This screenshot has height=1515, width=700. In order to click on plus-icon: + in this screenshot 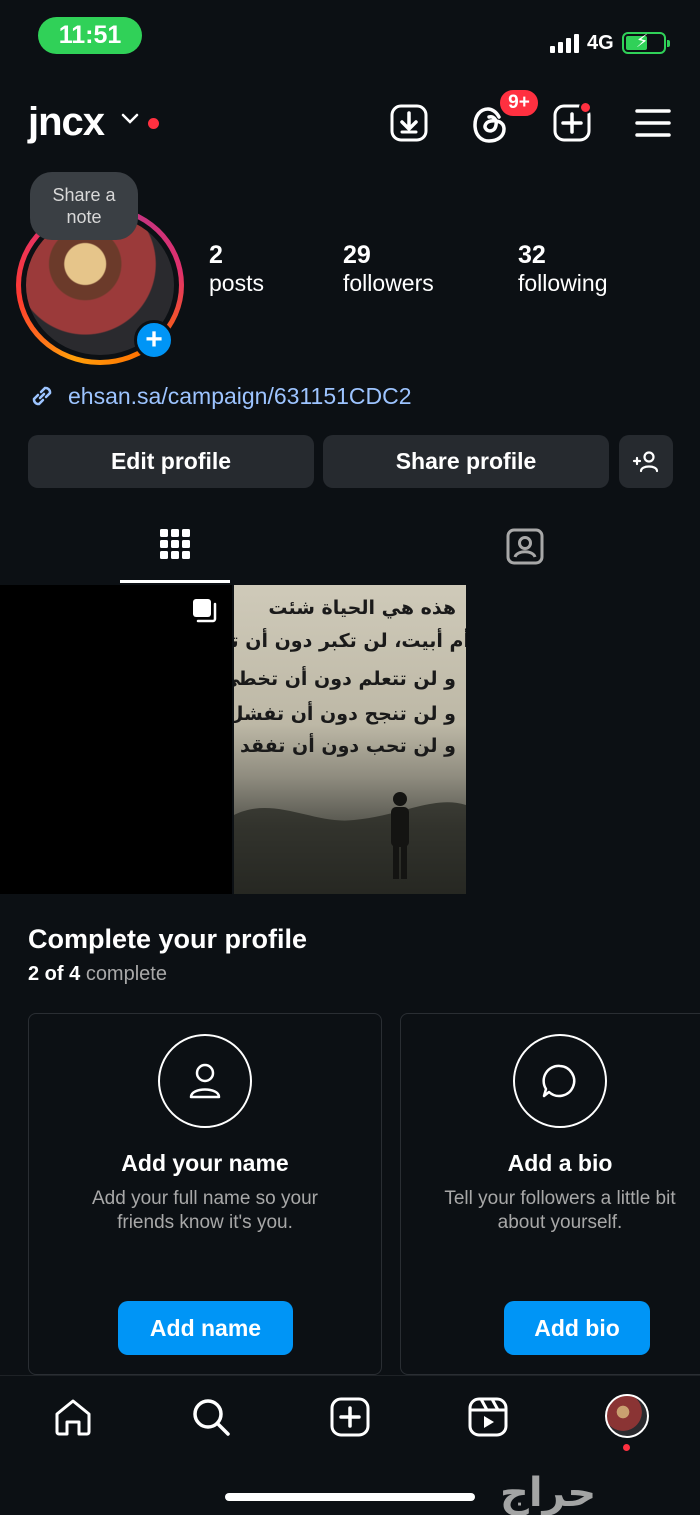, I will do `click(154, 339)`.